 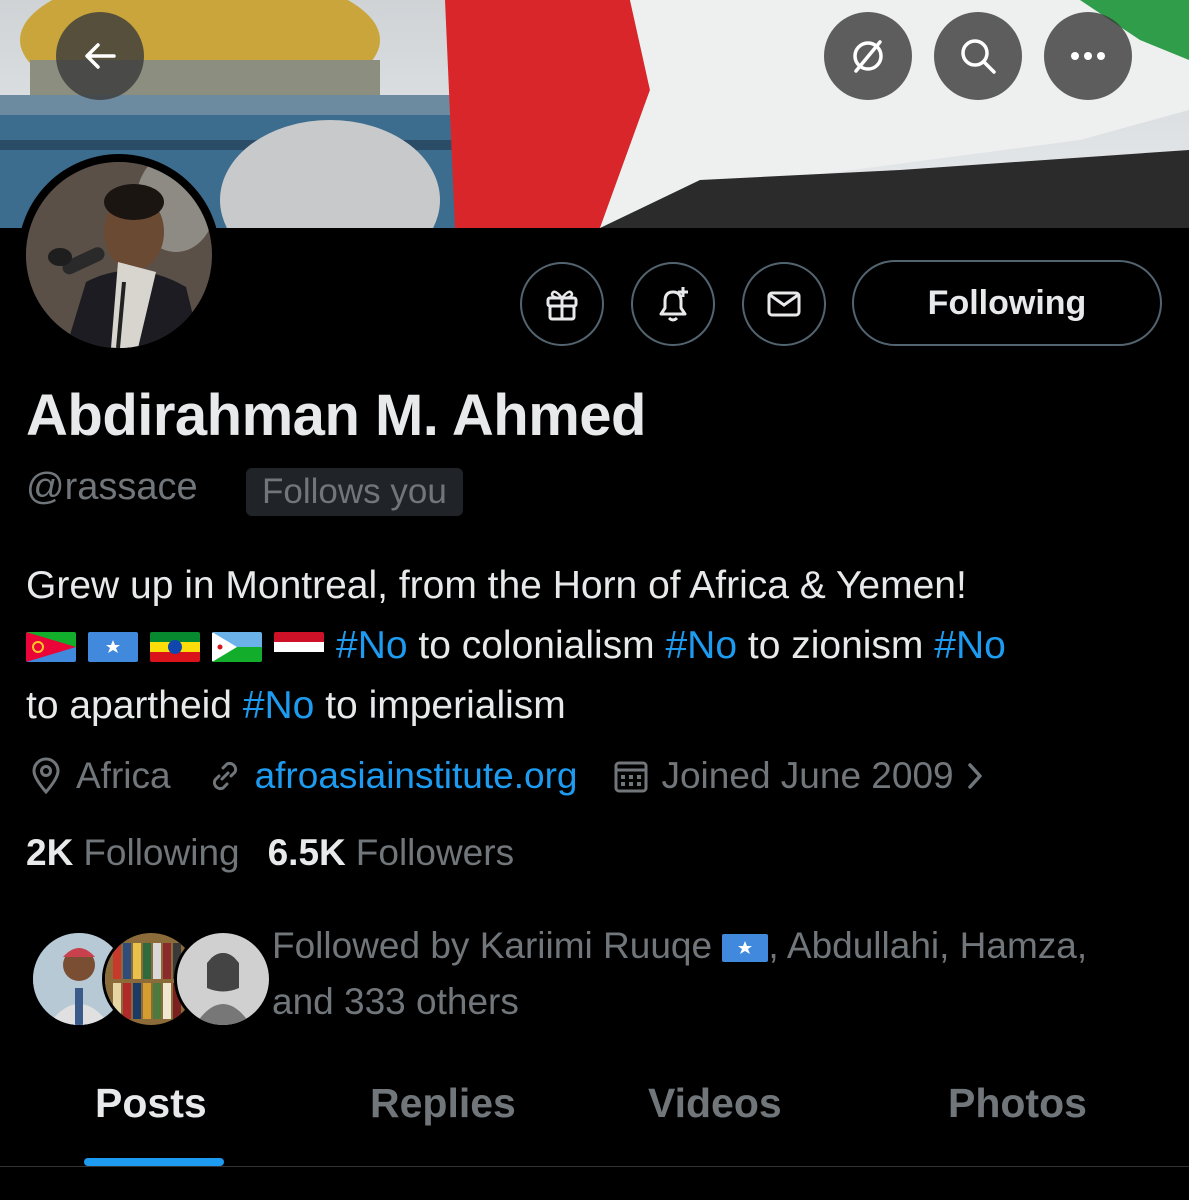 I want to click on yemen-flag-icon, so click(x=299, y=647).